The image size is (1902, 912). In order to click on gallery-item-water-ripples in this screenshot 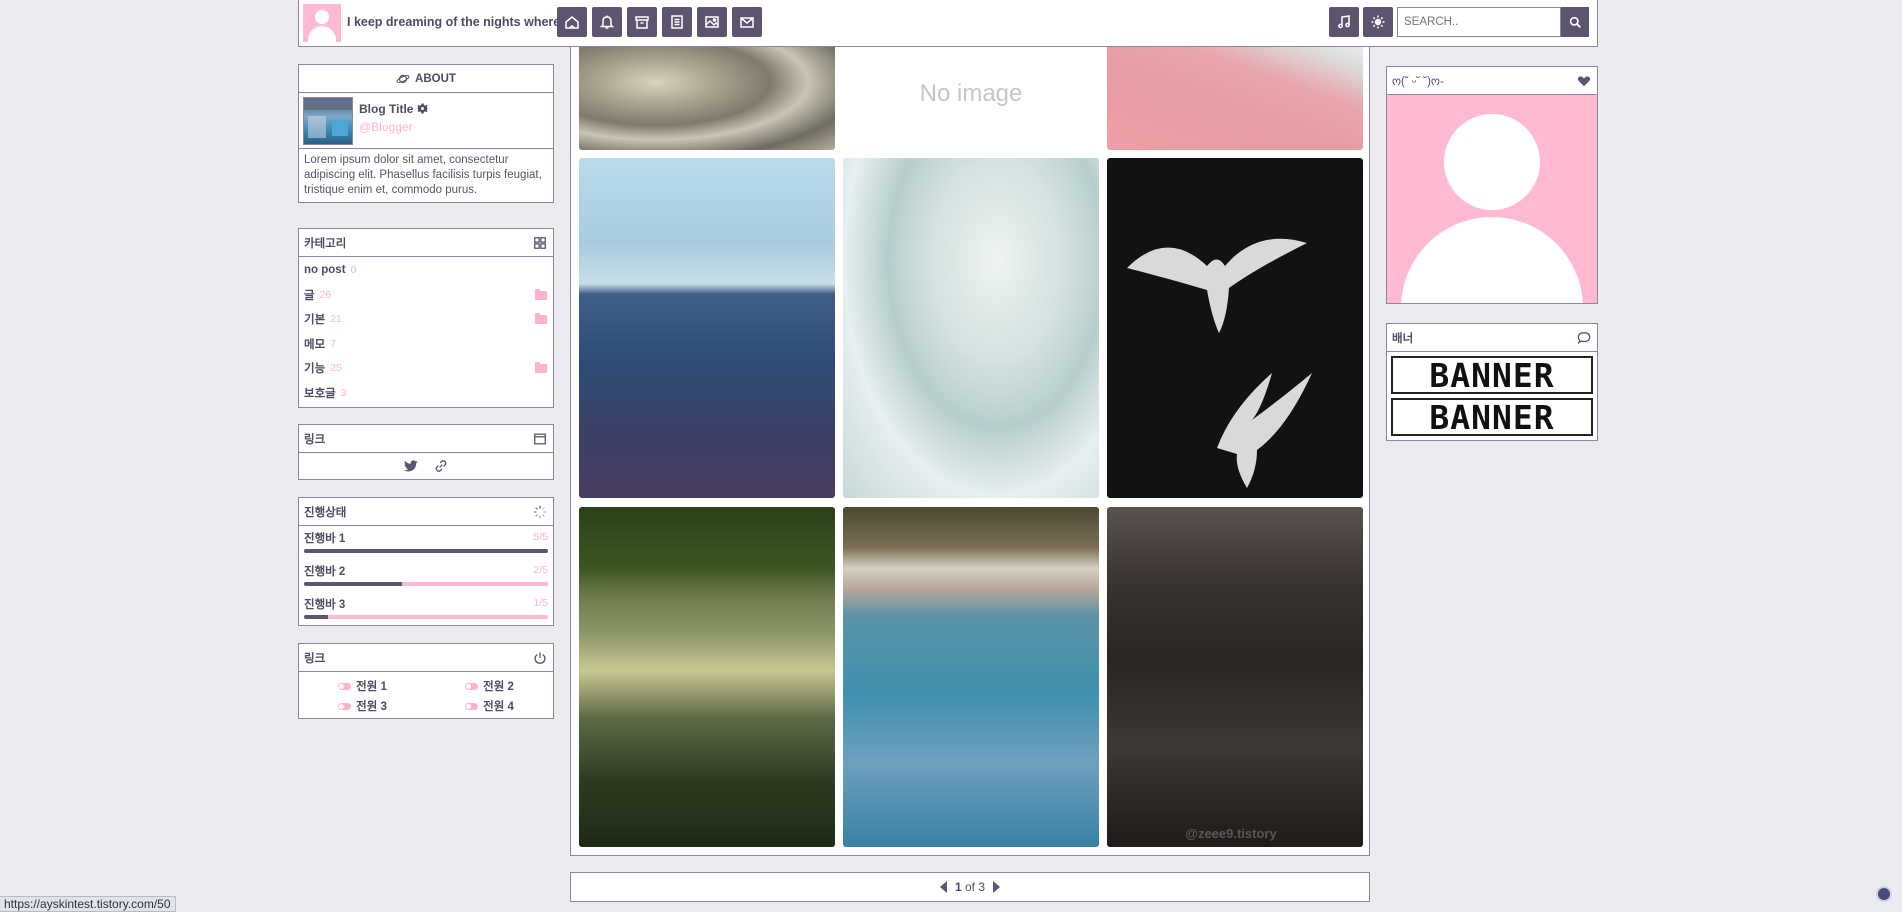, I will do `click(707, 98)`.